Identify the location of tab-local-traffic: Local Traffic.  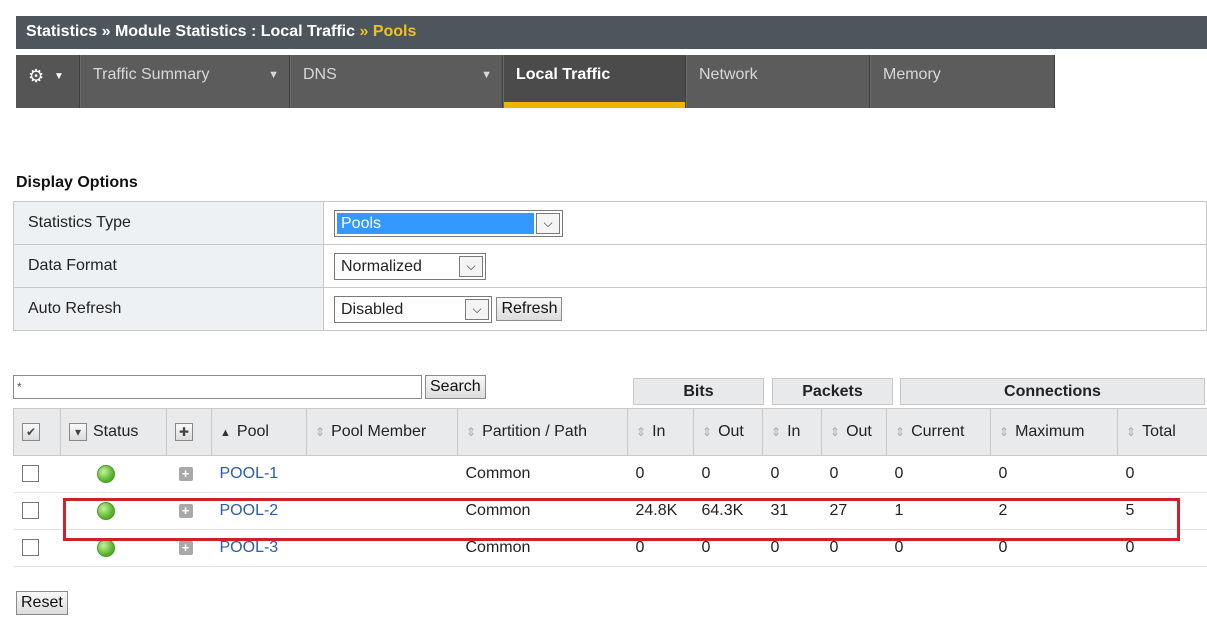
(595, 81).